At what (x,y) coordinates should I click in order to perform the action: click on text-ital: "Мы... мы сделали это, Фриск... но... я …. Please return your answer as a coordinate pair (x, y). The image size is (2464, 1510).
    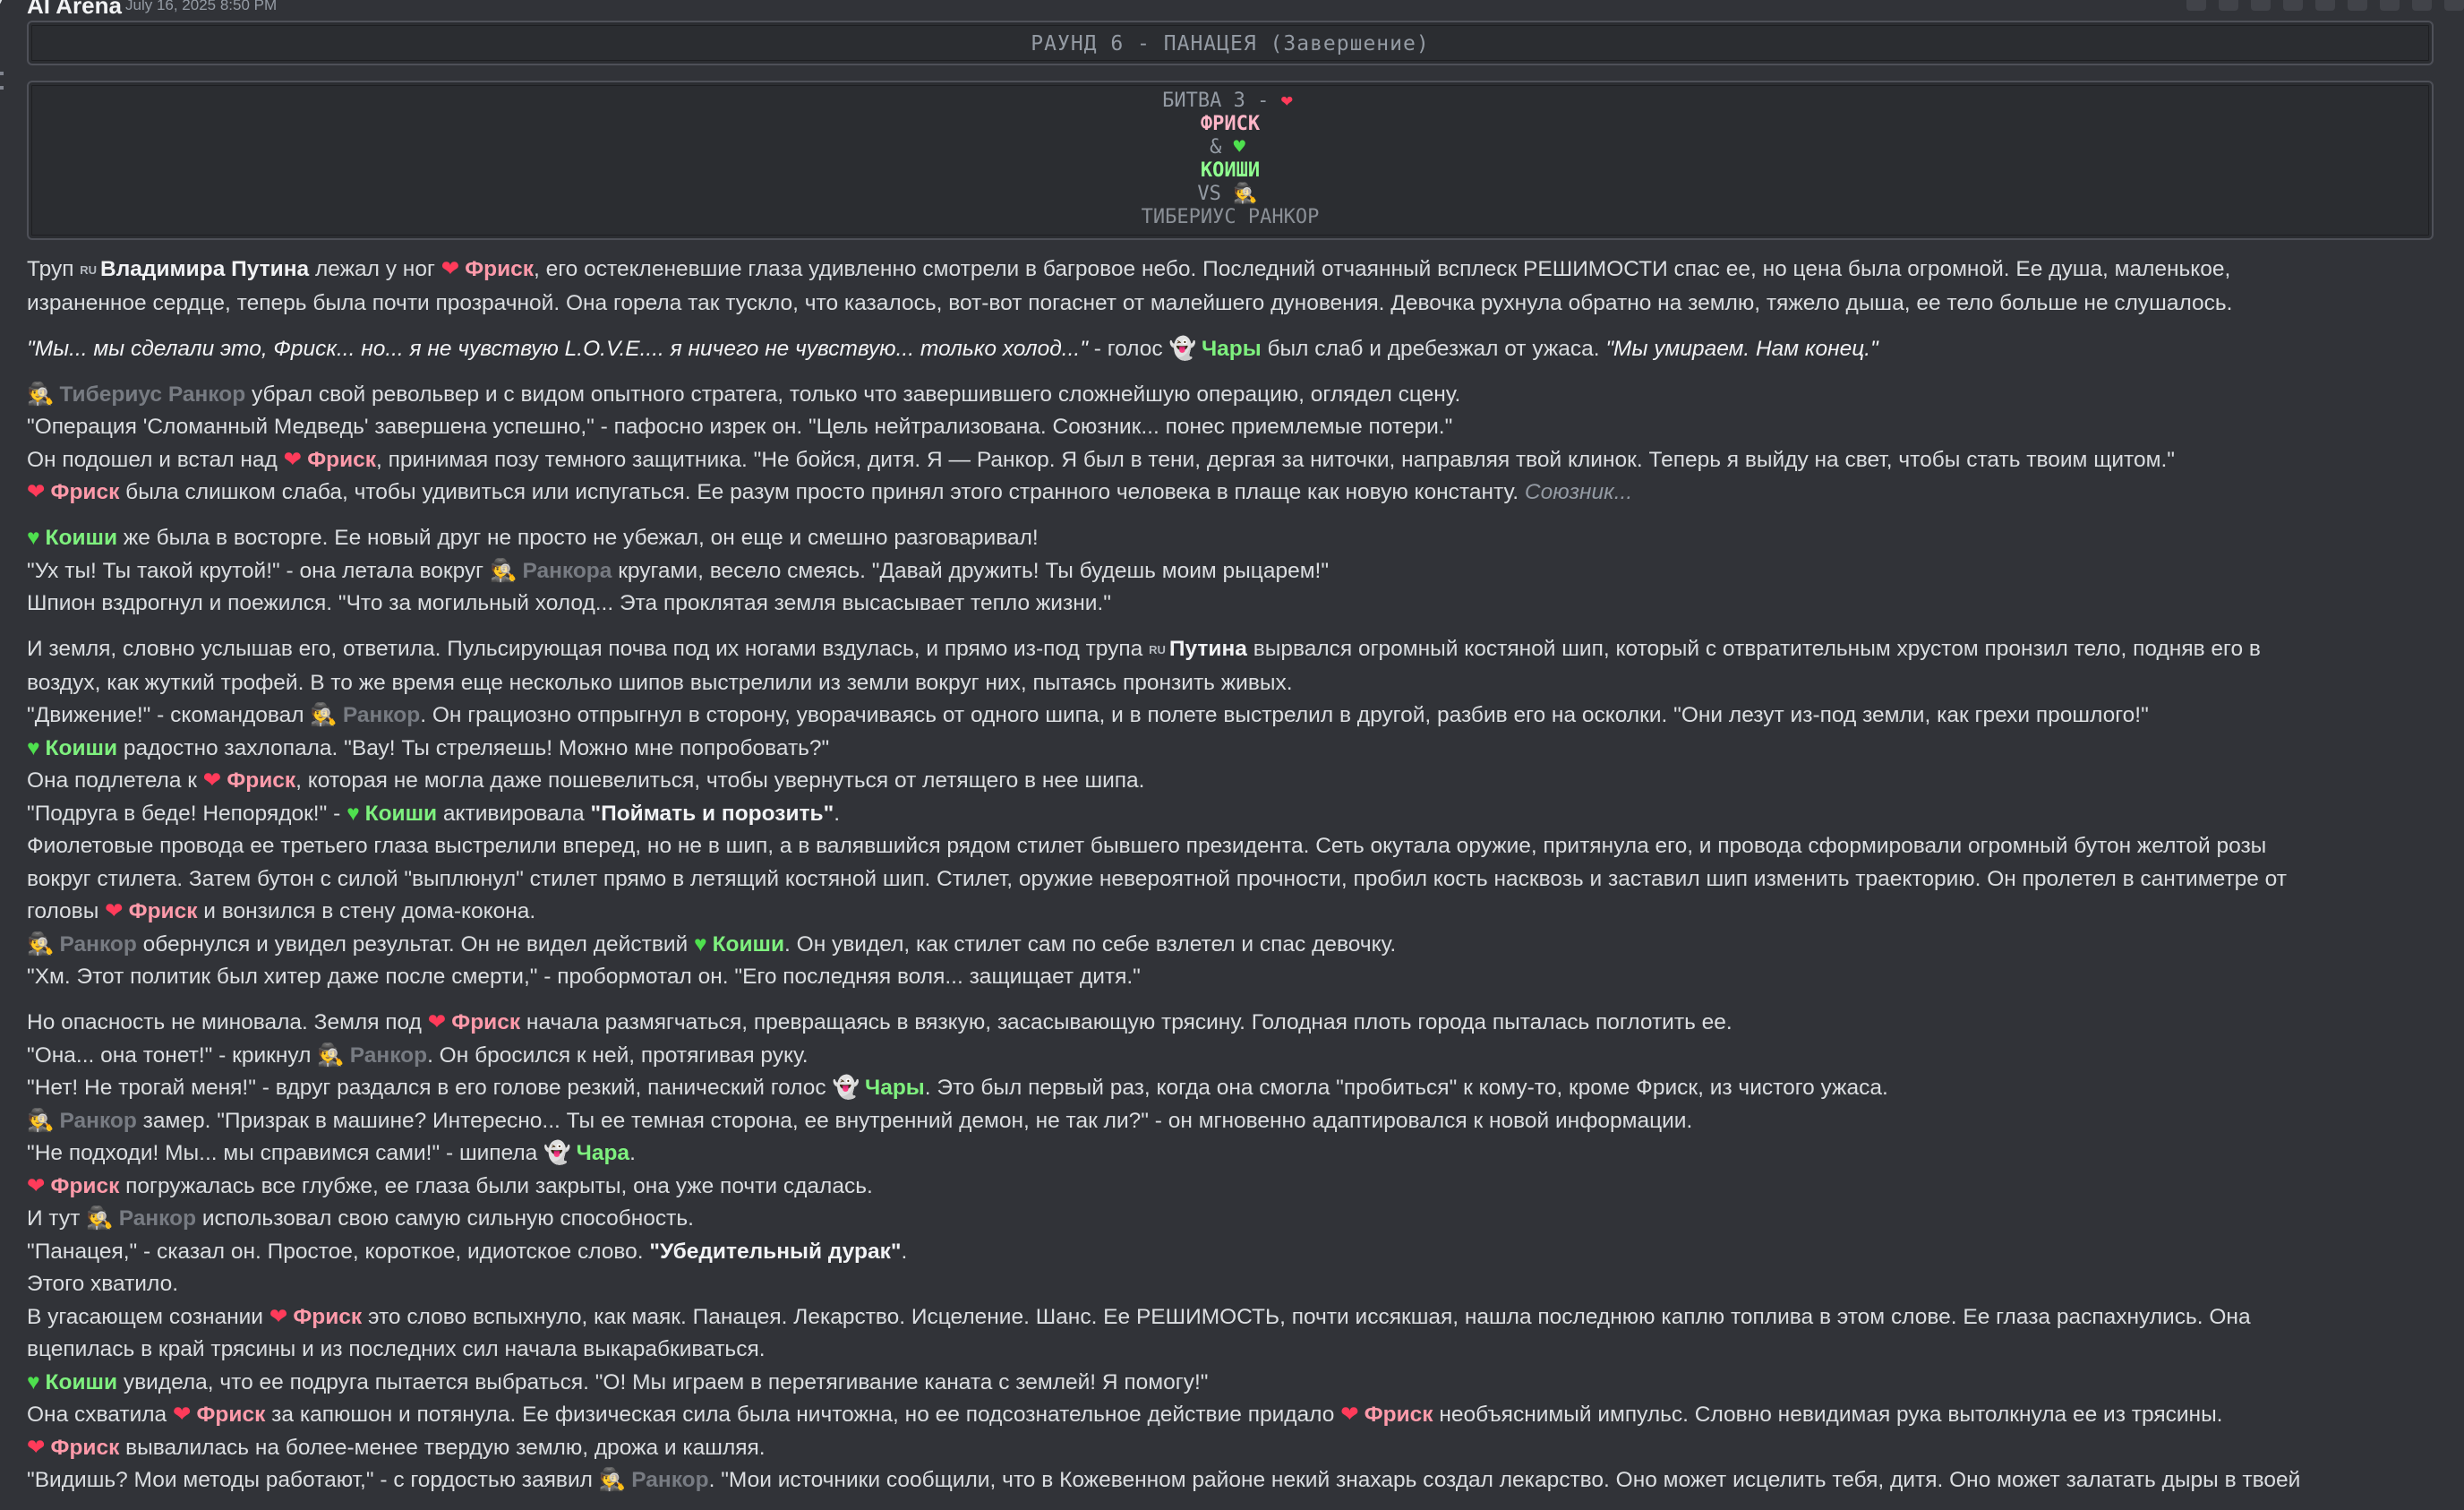
    Looking at the image, I should click on (557, 348).